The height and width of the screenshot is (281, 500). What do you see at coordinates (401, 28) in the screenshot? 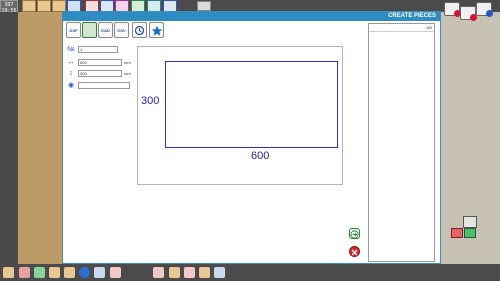
I see `list-header: 0/0` at bounding box center [401, 28].